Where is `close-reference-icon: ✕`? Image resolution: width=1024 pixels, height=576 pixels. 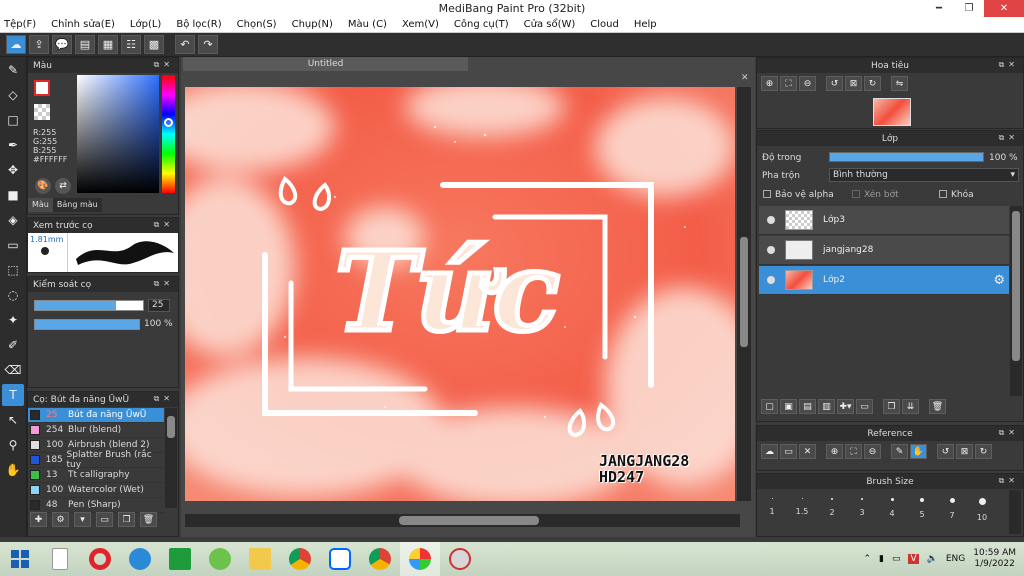
close-reference-icon: ✕ is located at coordinates (807, 451).